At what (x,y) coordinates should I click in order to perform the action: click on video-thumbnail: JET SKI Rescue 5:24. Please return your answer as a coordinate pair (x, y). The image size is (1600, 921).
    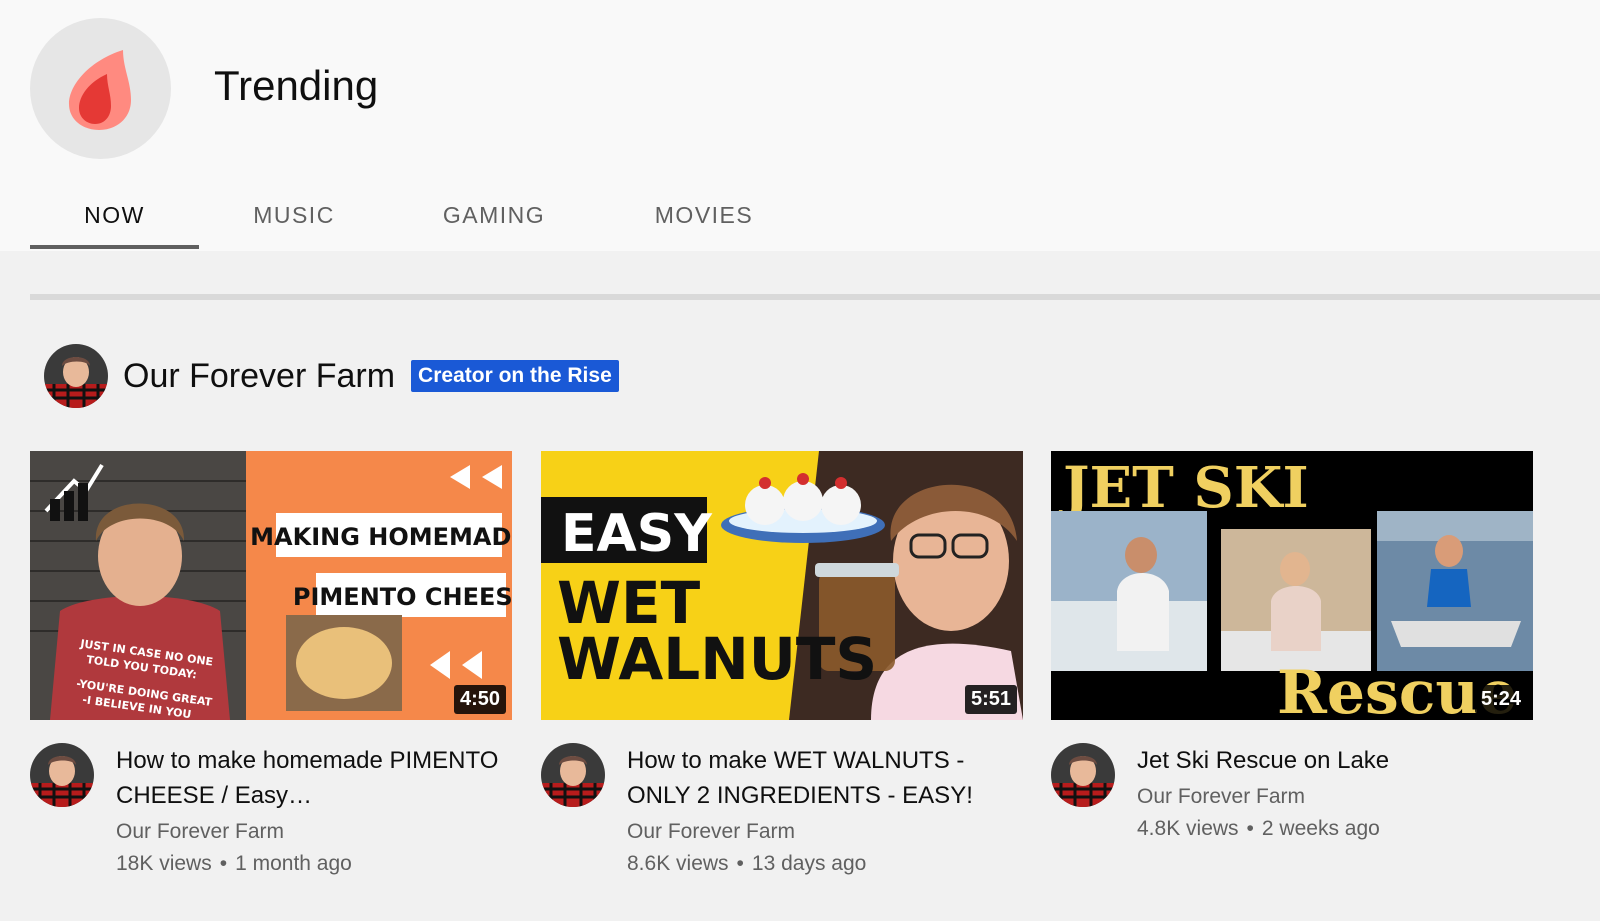
    Looking at the image, I should click on (1292, 585).